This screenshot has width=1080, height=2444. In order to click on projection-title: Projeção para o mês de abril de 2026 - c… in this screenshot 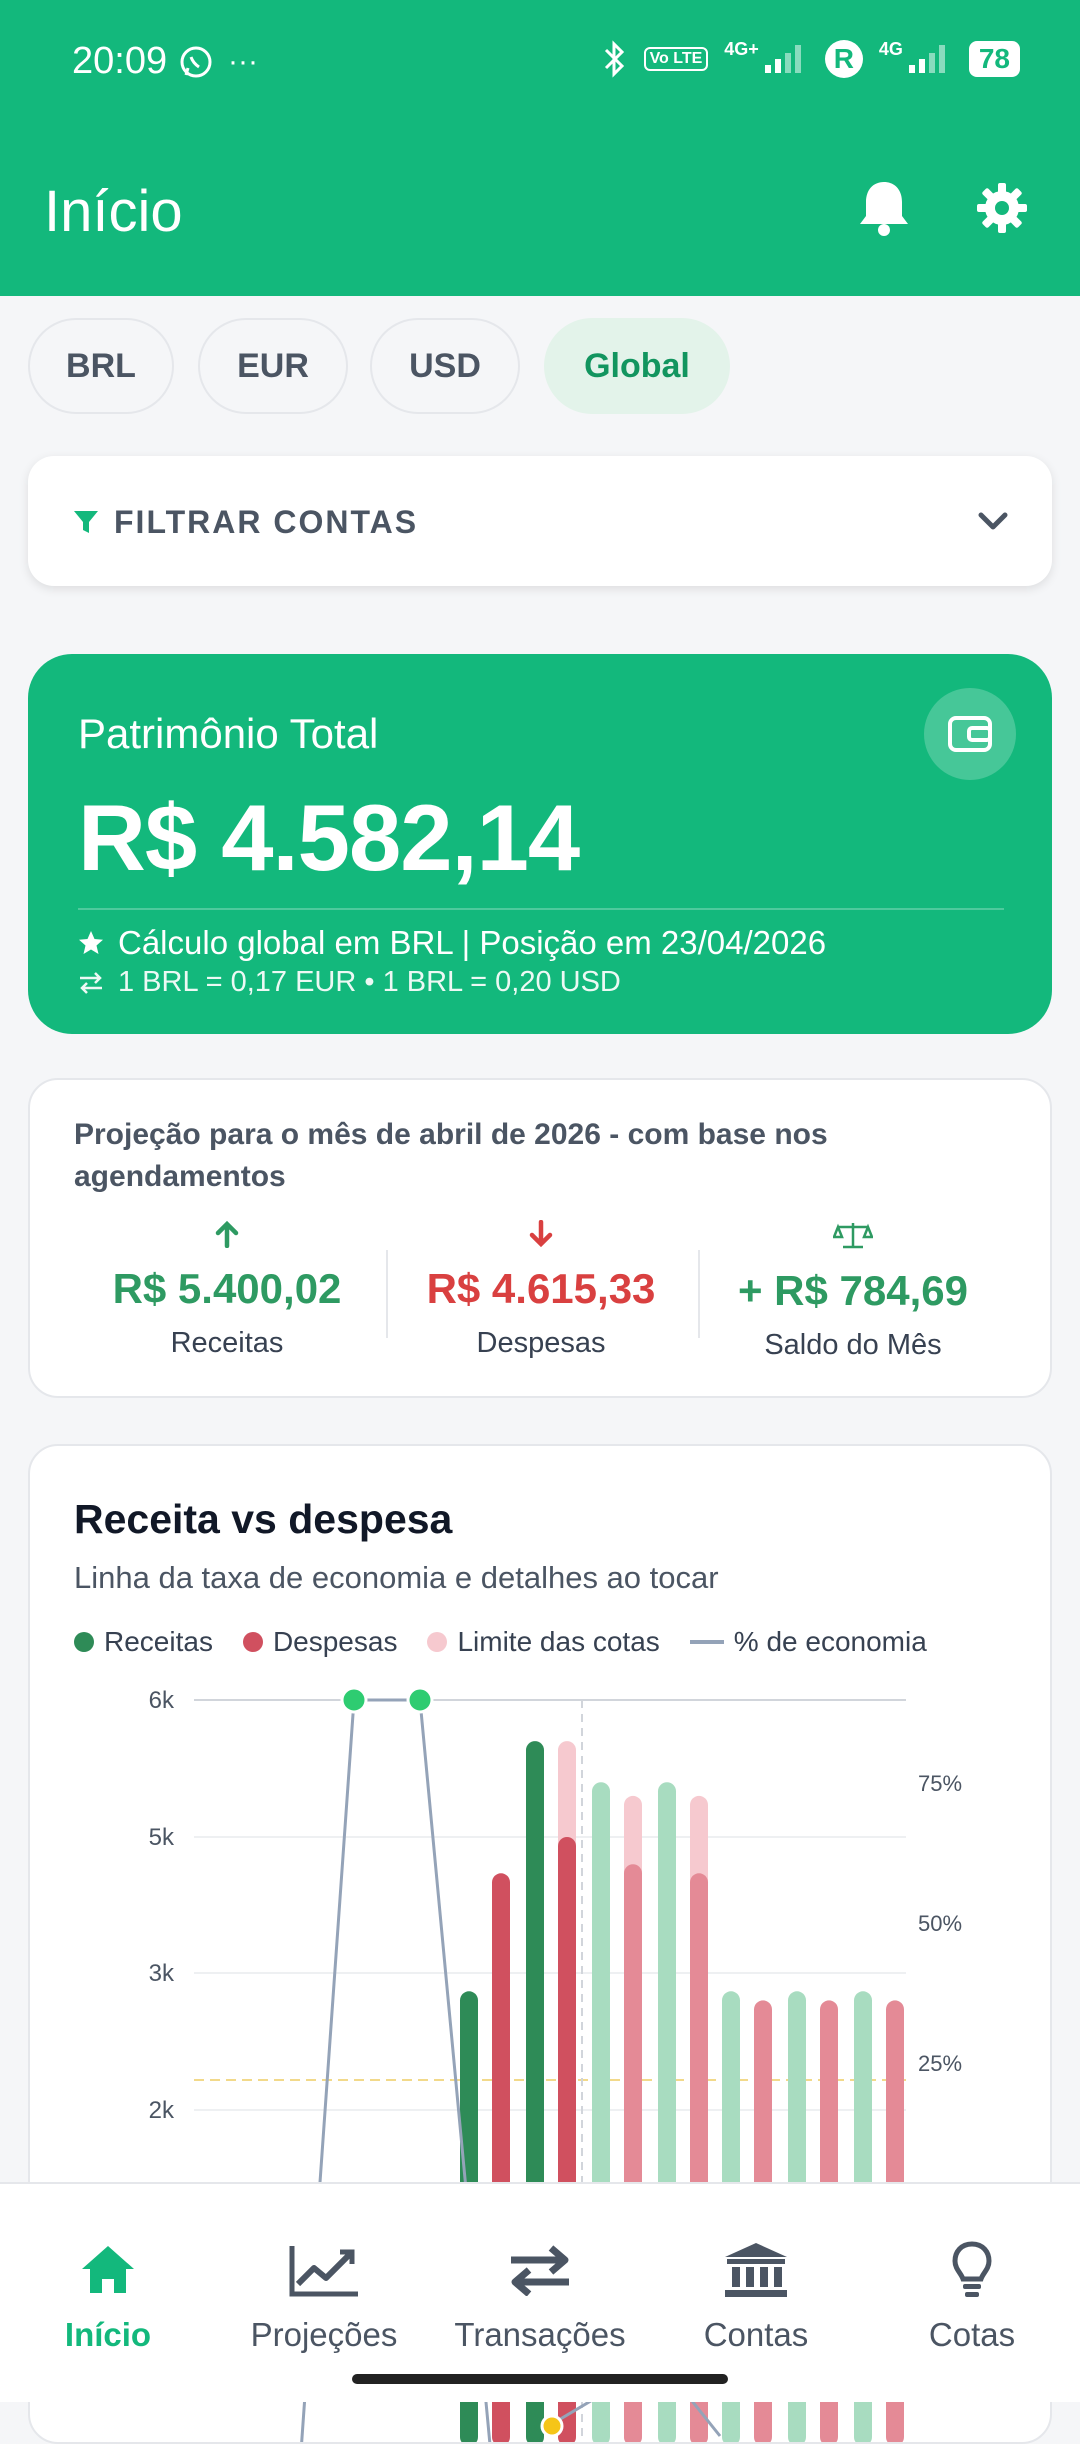, I will do `click(451, 1155)`.